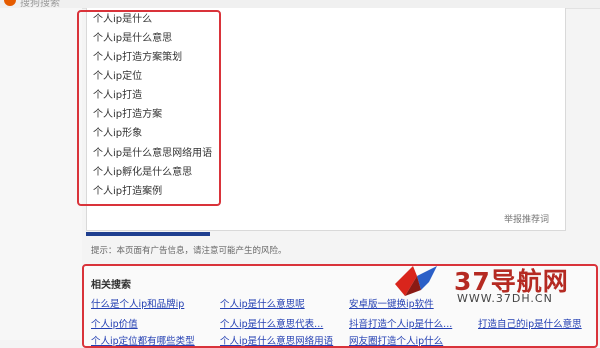 This screenshot has height=348, width=600. Describe the element at coordinates (276, 340) in the screenshot. I see `related-link: 个人ip是什么意思网络用语` at that location.